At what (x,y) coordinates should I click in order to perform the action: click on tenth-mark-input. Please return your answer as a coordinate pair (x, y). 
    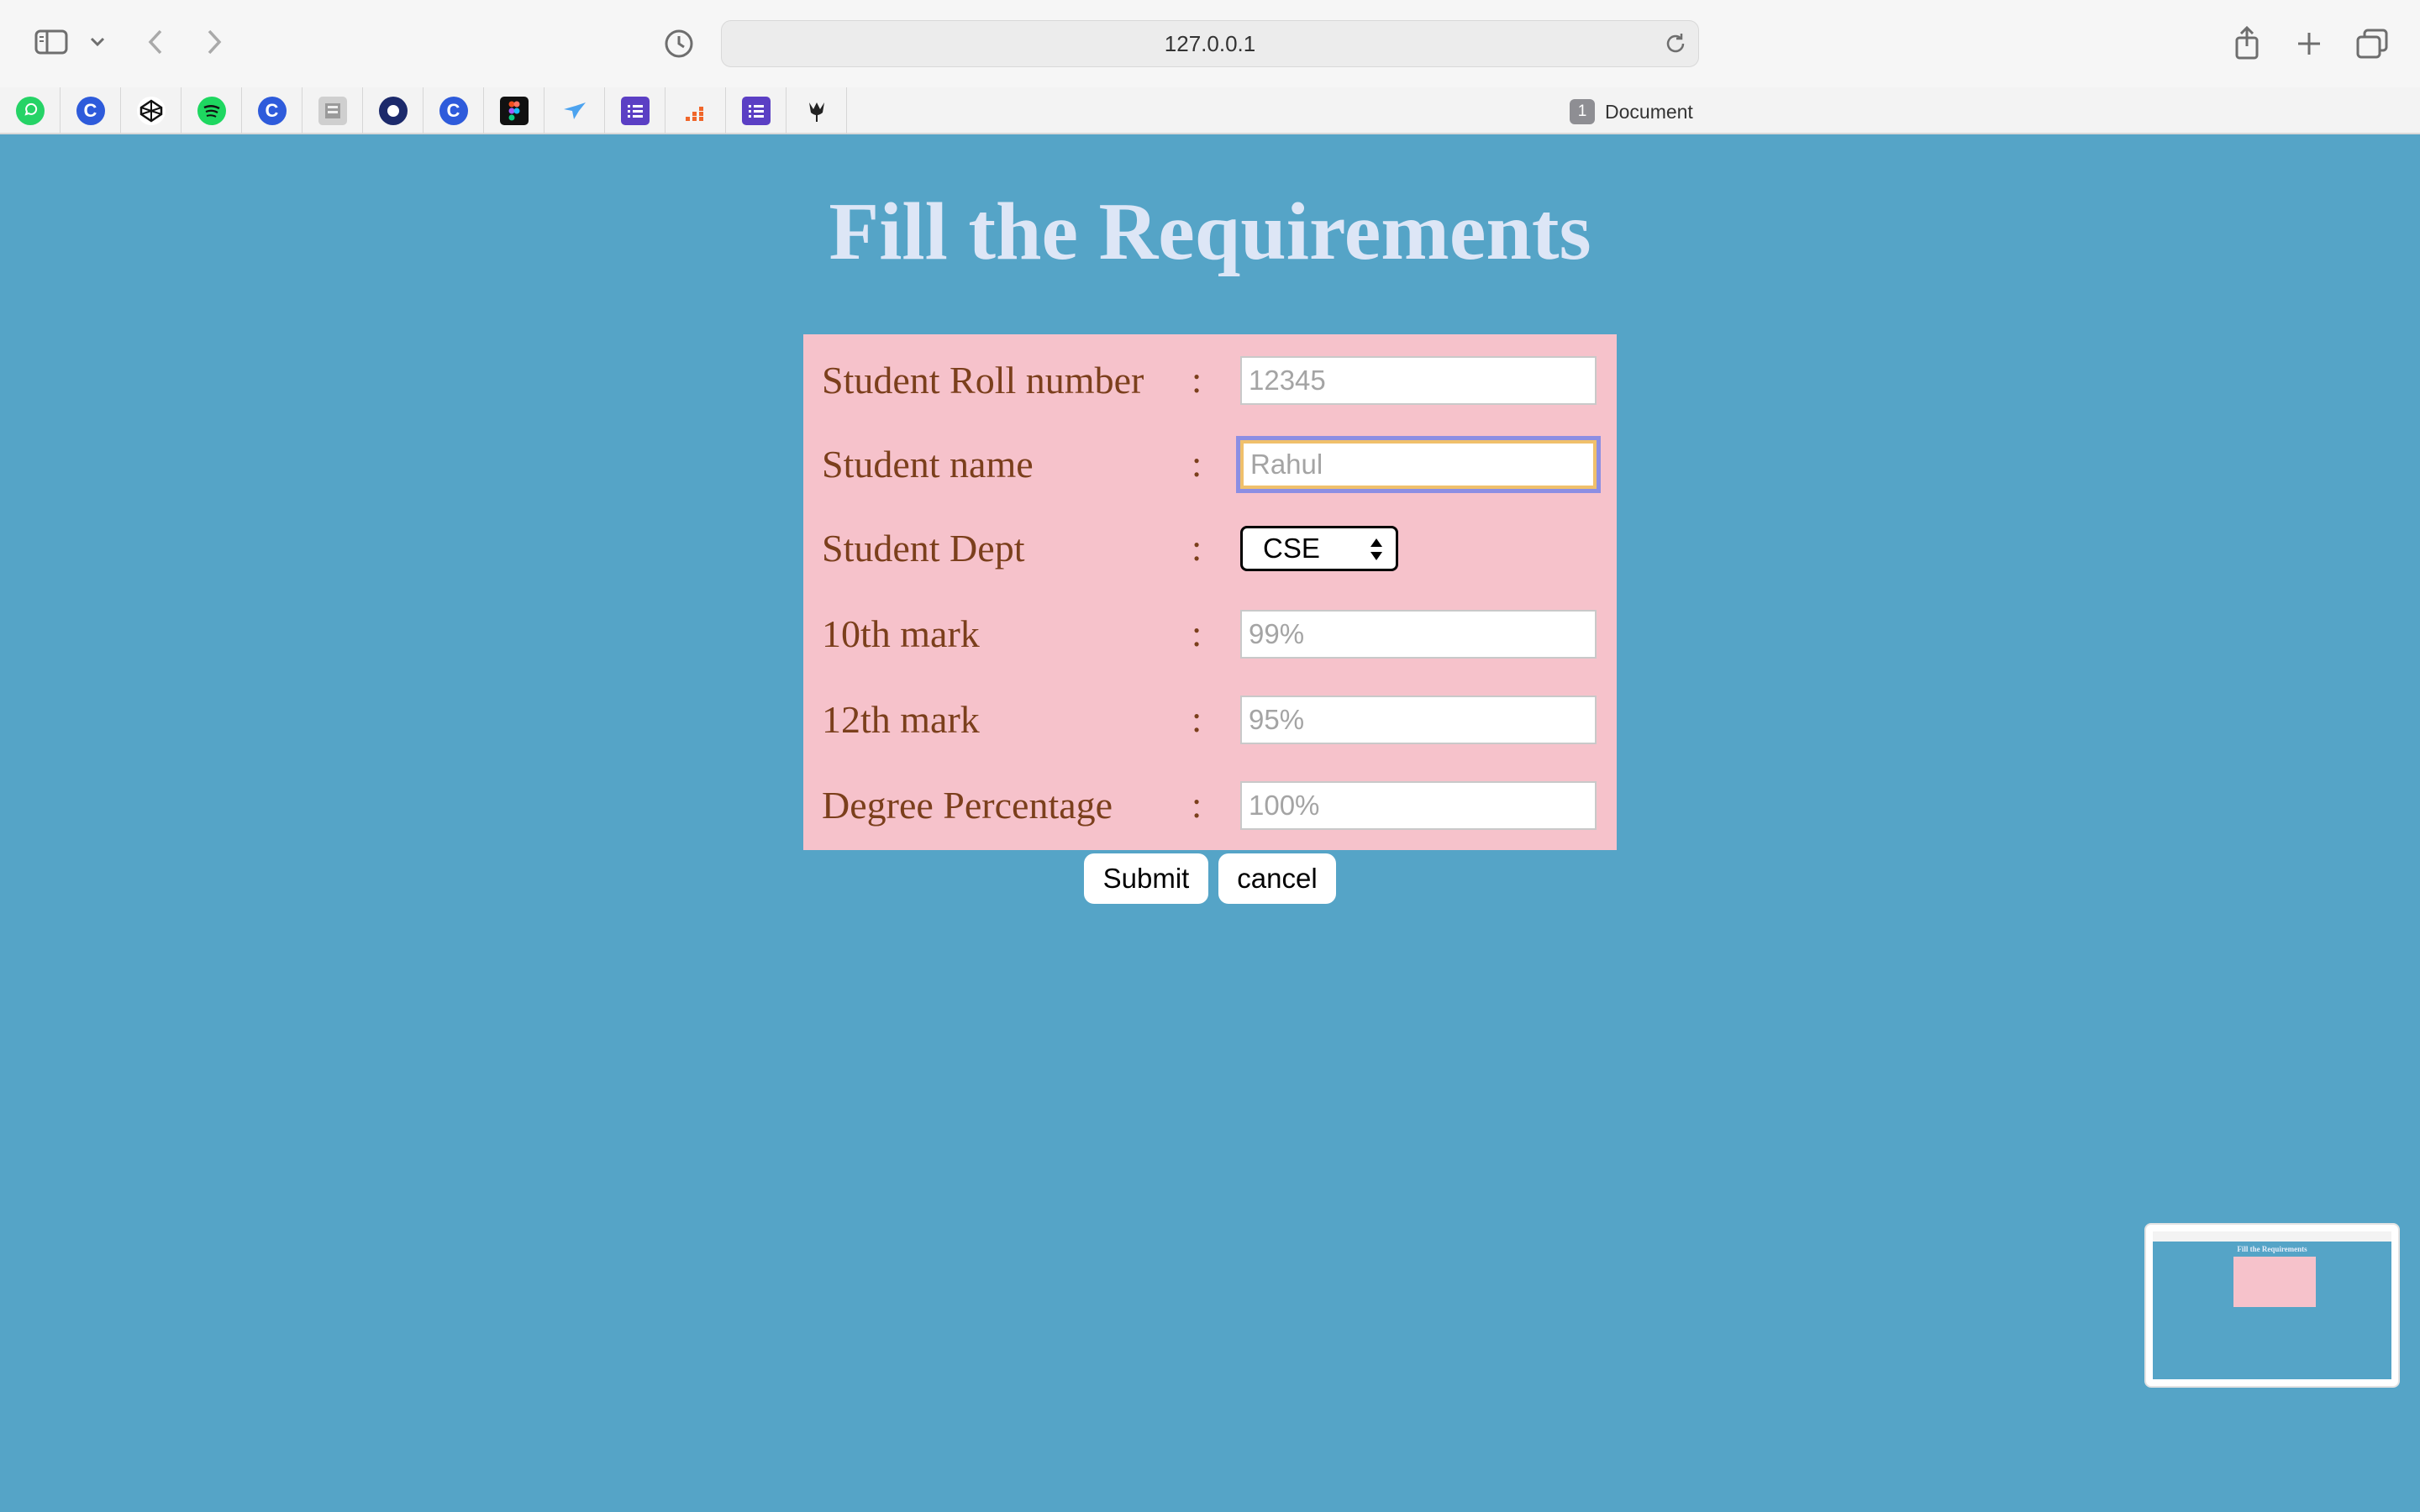
    Looking at the image, I should click on (1418, 634).